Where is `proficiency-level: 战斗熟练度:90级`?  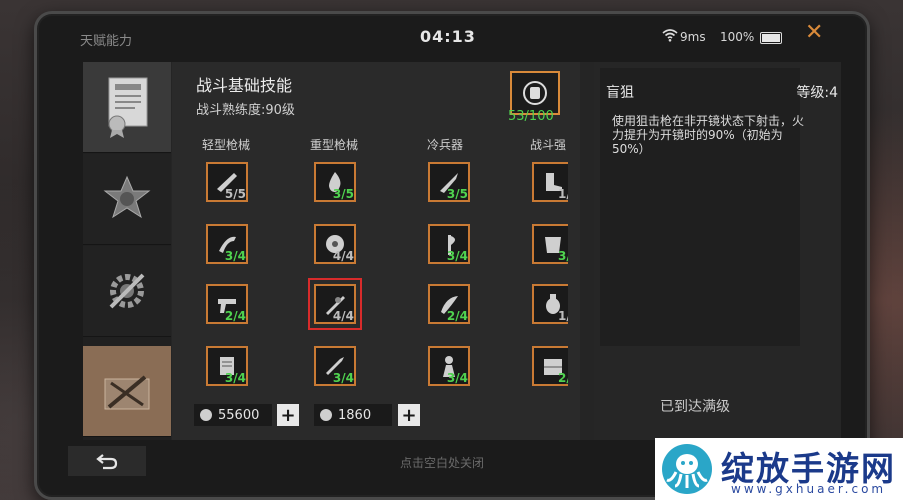
proficiency-level: 战斗熟练度:90级 is located at coordinates (245, 110).